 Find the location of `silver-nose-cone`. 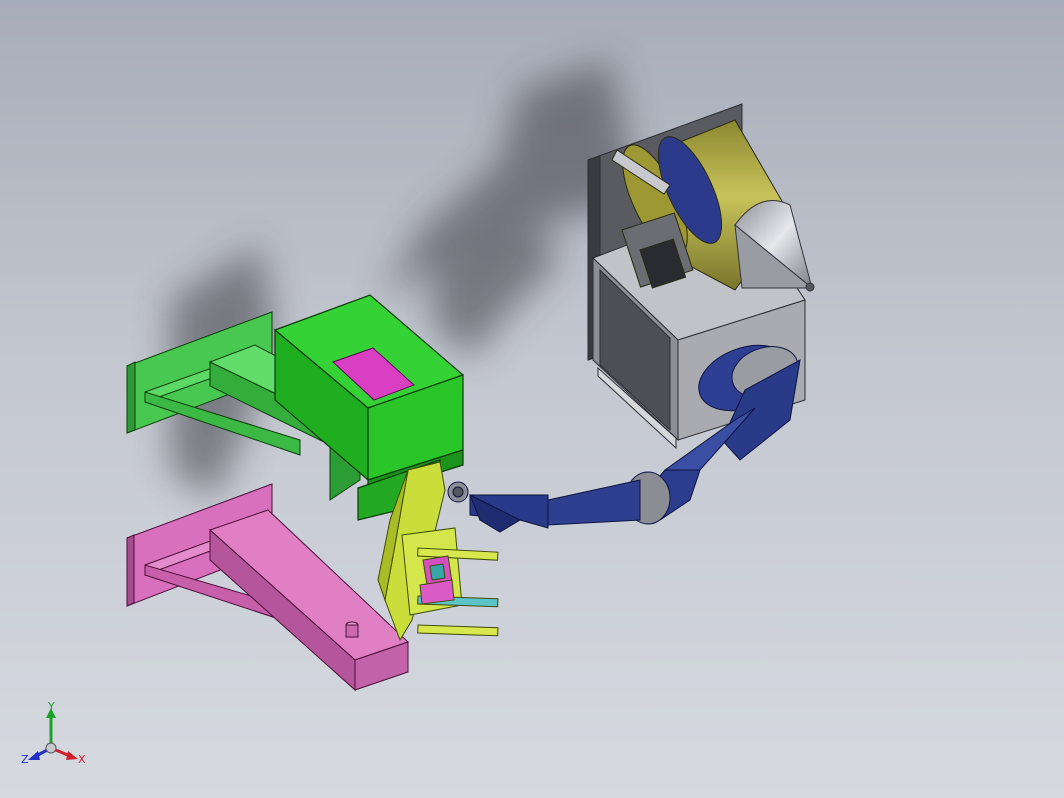

silver-nose-cone is located at coordinates (774, 246).